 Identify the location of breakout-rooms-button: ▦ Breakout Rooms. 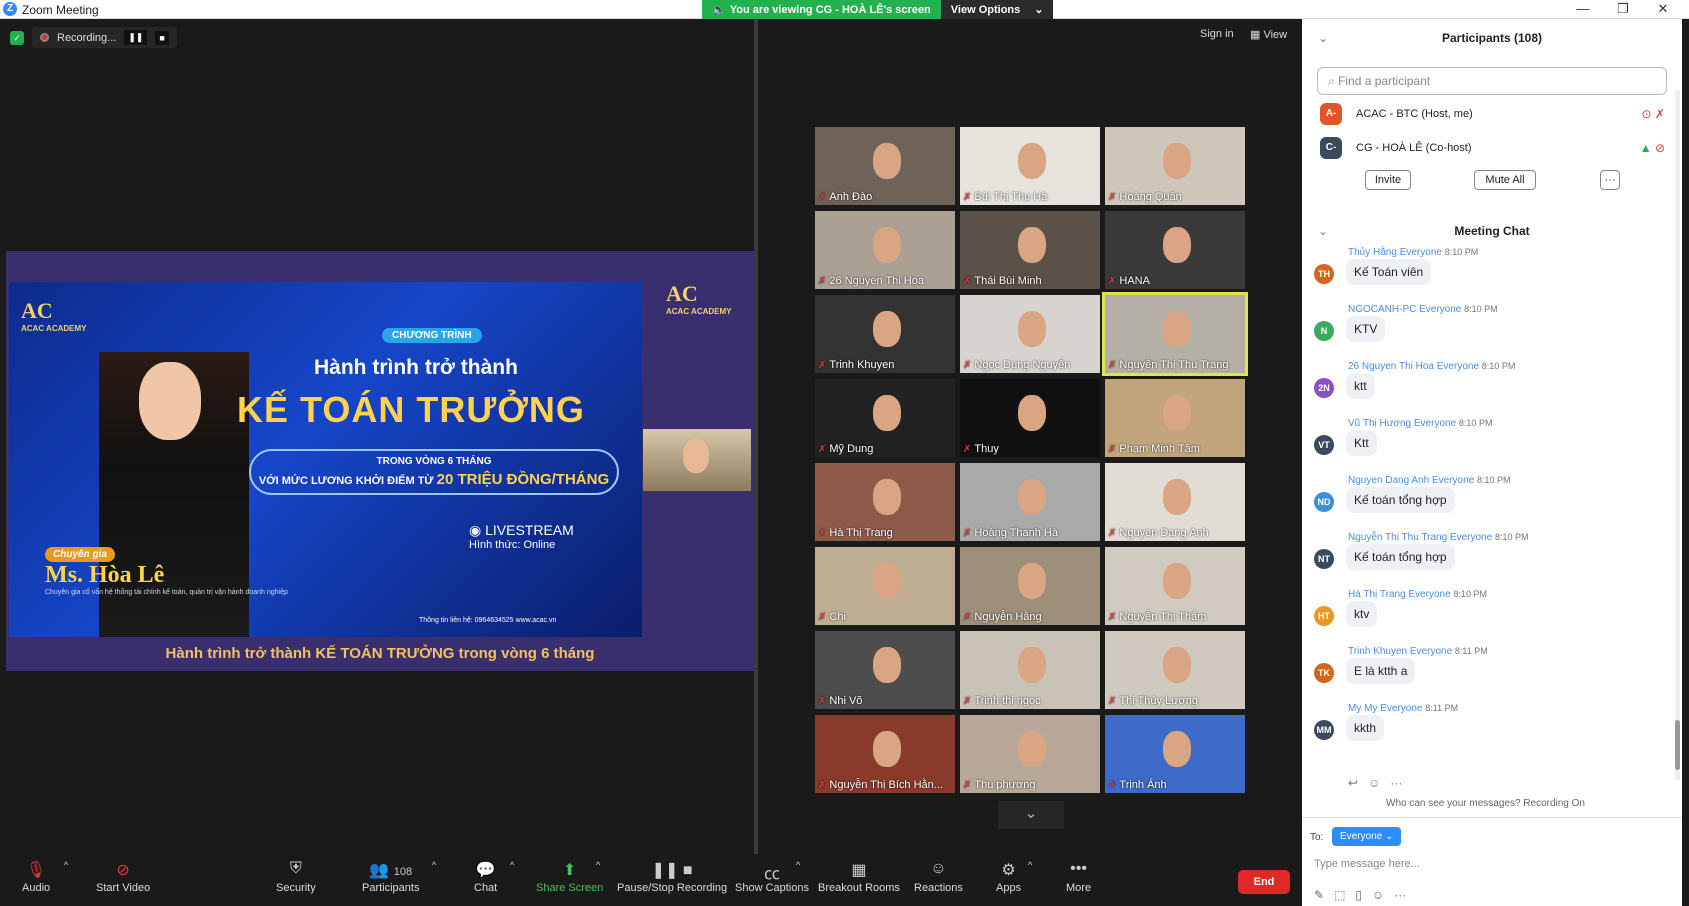
(859, 877).